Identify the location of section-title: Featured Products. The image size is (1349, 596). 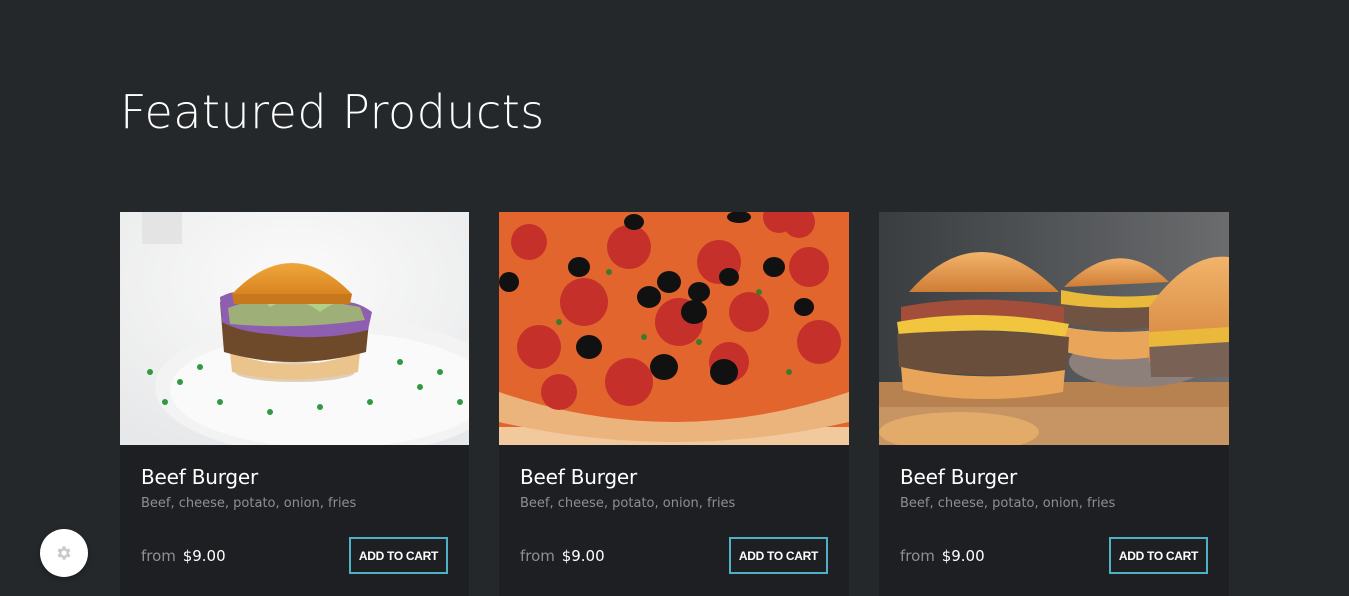
(332, 112).